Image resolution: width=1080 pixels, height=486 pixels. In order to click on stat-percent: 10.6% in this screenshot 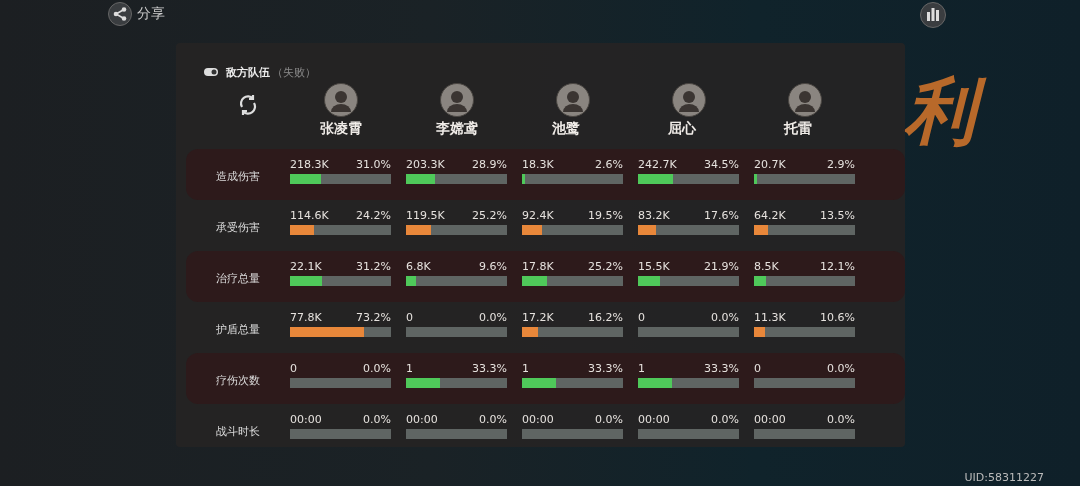, I will do `click(837, 317)`.